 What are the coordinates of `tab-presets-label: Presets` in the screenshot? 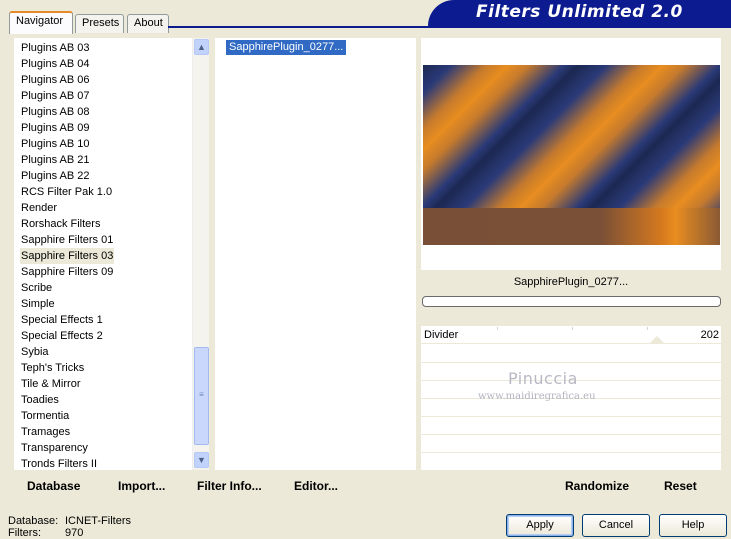 It's located at (101, 23).